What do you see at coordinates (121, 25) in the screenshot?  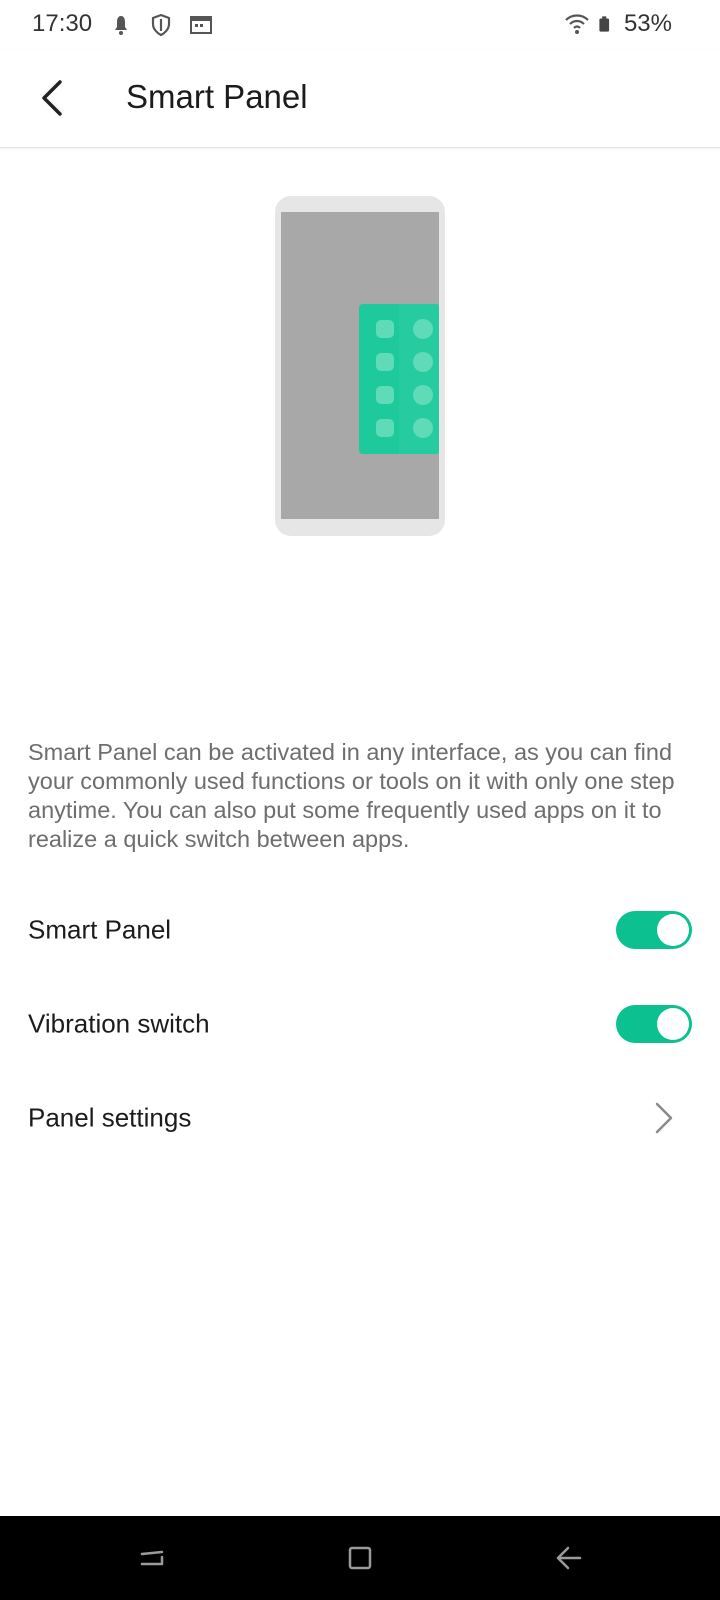 I see `notification-icon` at bounding box center [121, 25].